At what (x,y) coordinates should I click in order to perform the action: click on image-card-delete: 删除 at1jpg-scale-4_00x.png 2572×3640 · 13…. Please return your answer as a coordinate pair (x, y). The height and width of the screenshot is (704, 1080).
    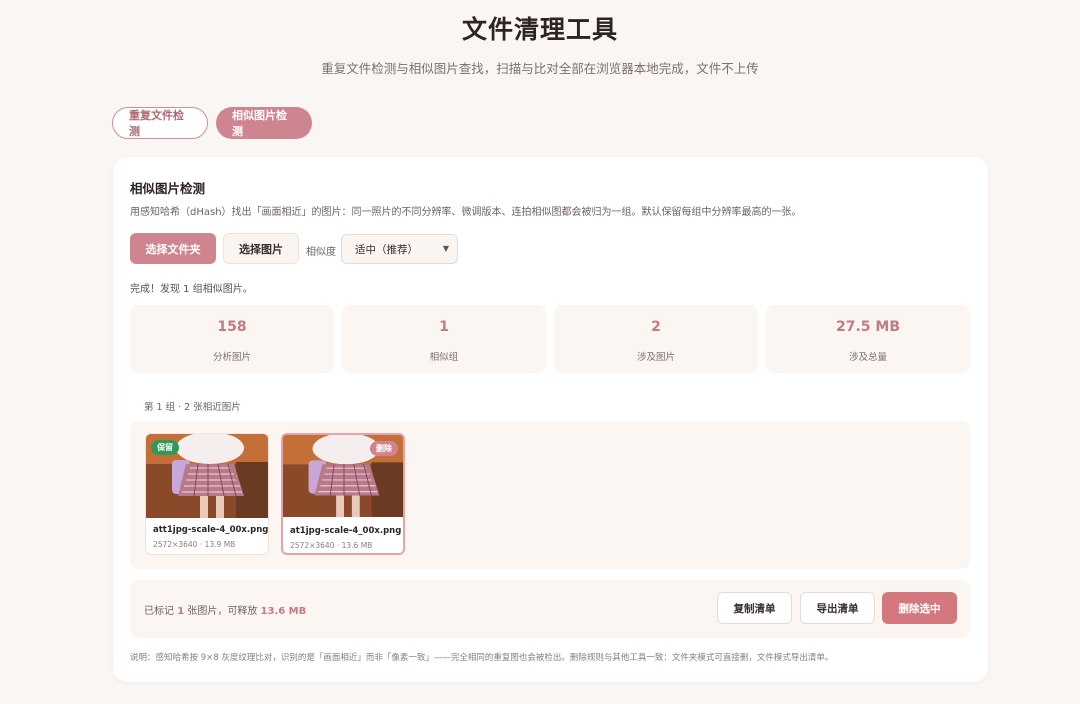
    Looking at the image, I should click on (343, 494).